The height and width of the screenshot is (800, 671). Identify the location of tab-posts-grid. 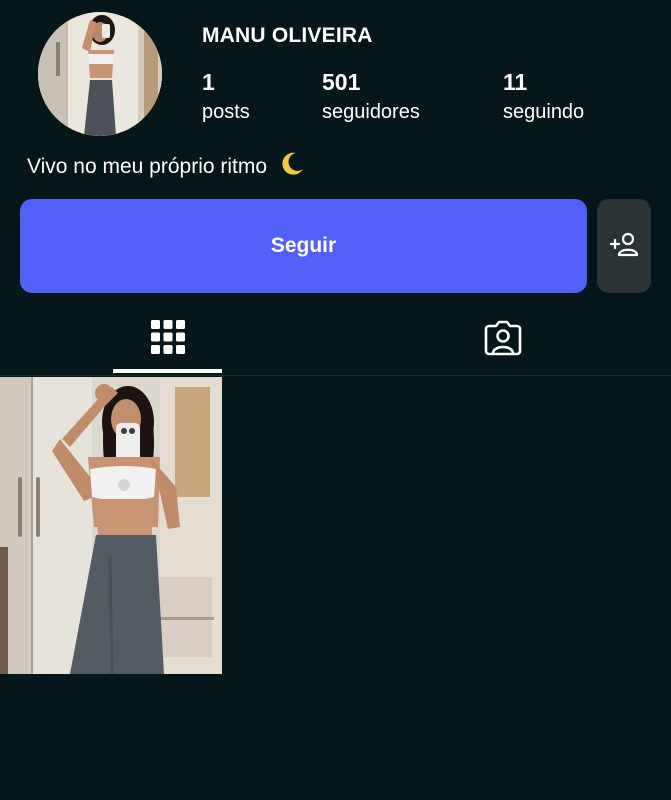
(167, 339).